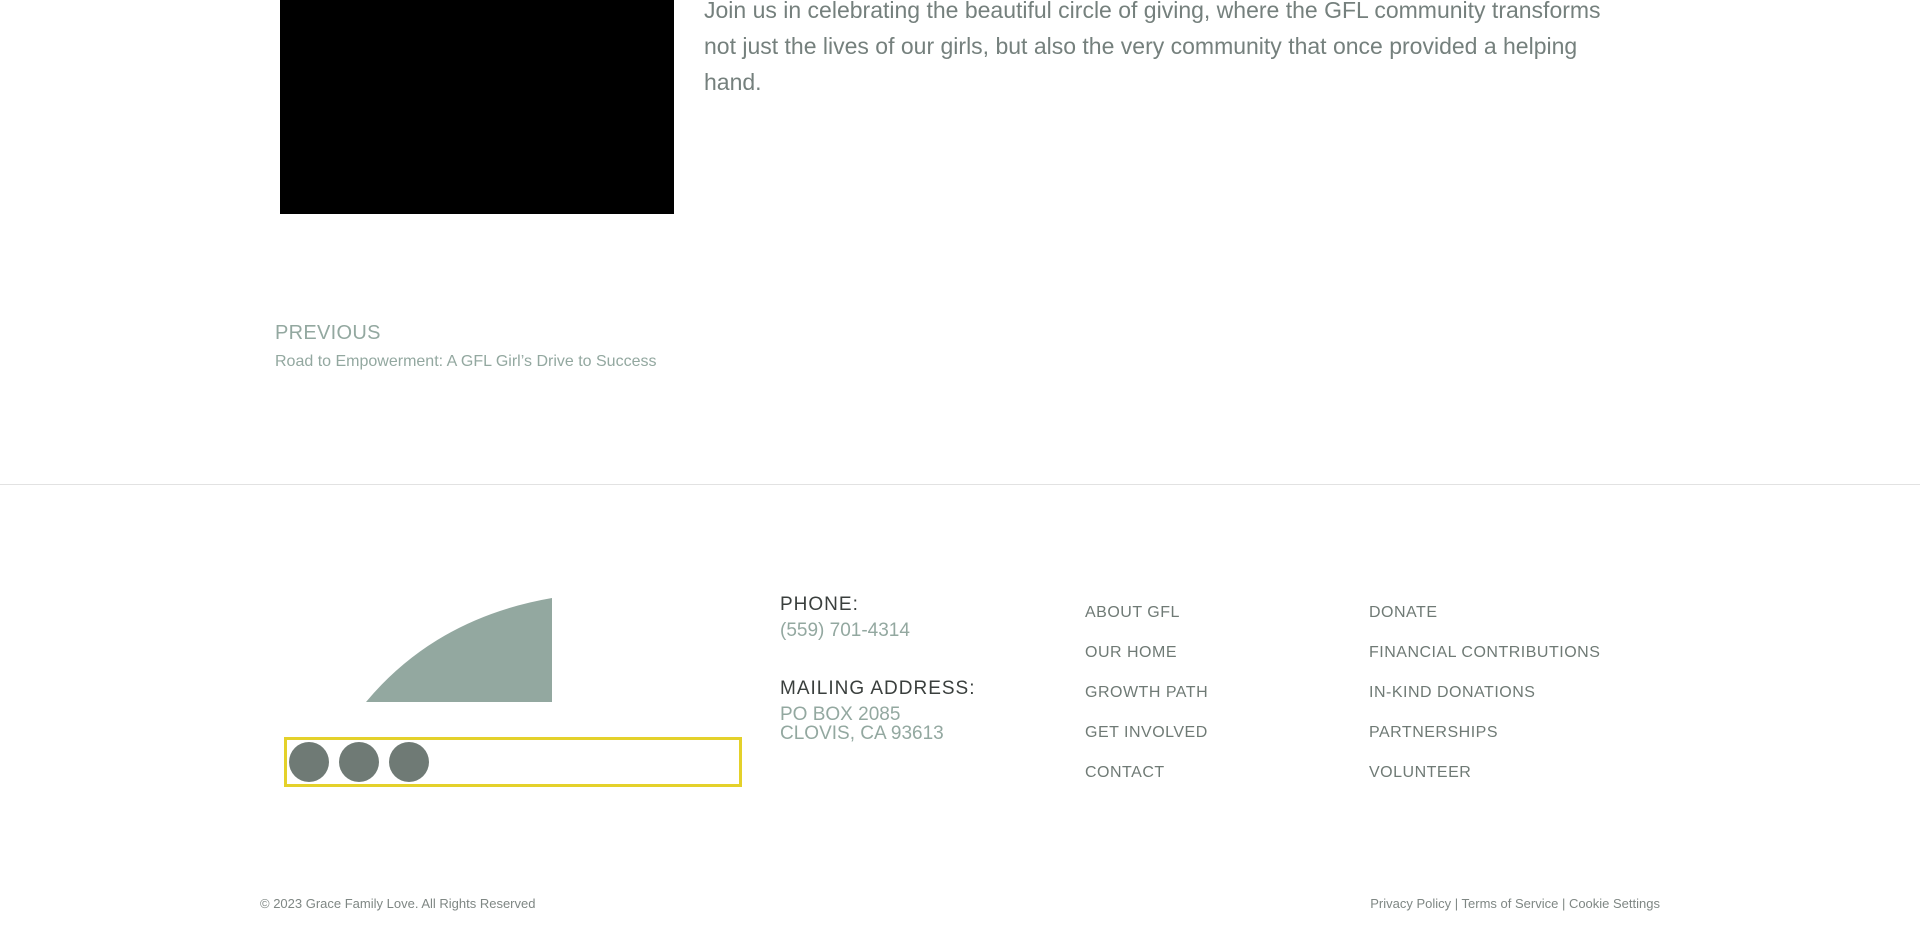 This screenshot has height=945, width=1920. I want to click on address-line-2: CLOVIS, CA 93613, so click(862, 733).